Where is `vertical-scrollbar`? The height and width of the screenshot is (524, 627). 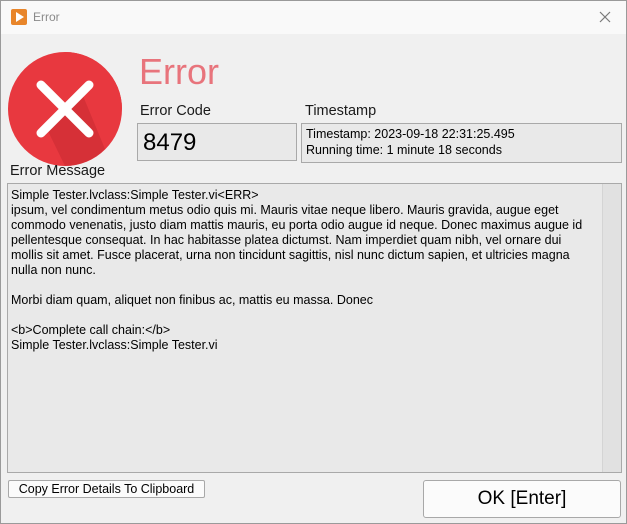
vertical-scrollbar is located at coordinates (611, 328).